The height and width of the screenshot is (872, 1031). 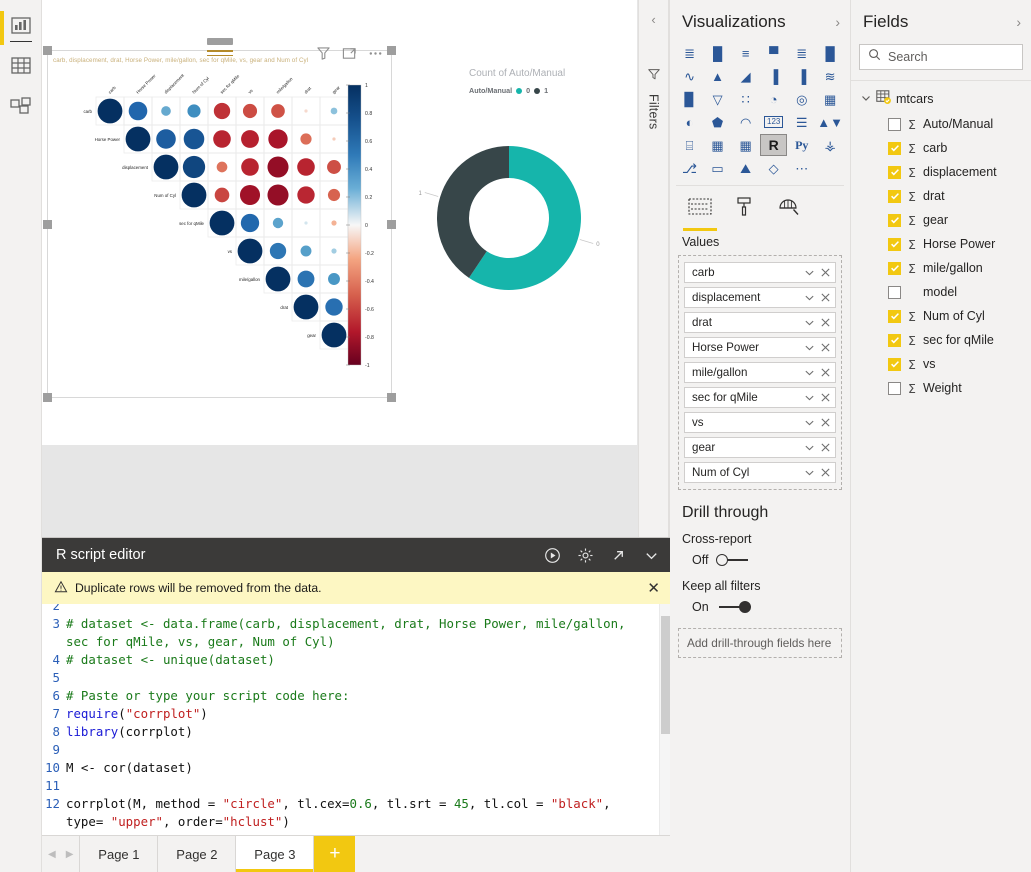 I want to click on donut-visual: Count of Auto/Manual Auto/Manual 0 1 01, so click(x=519, y=224).